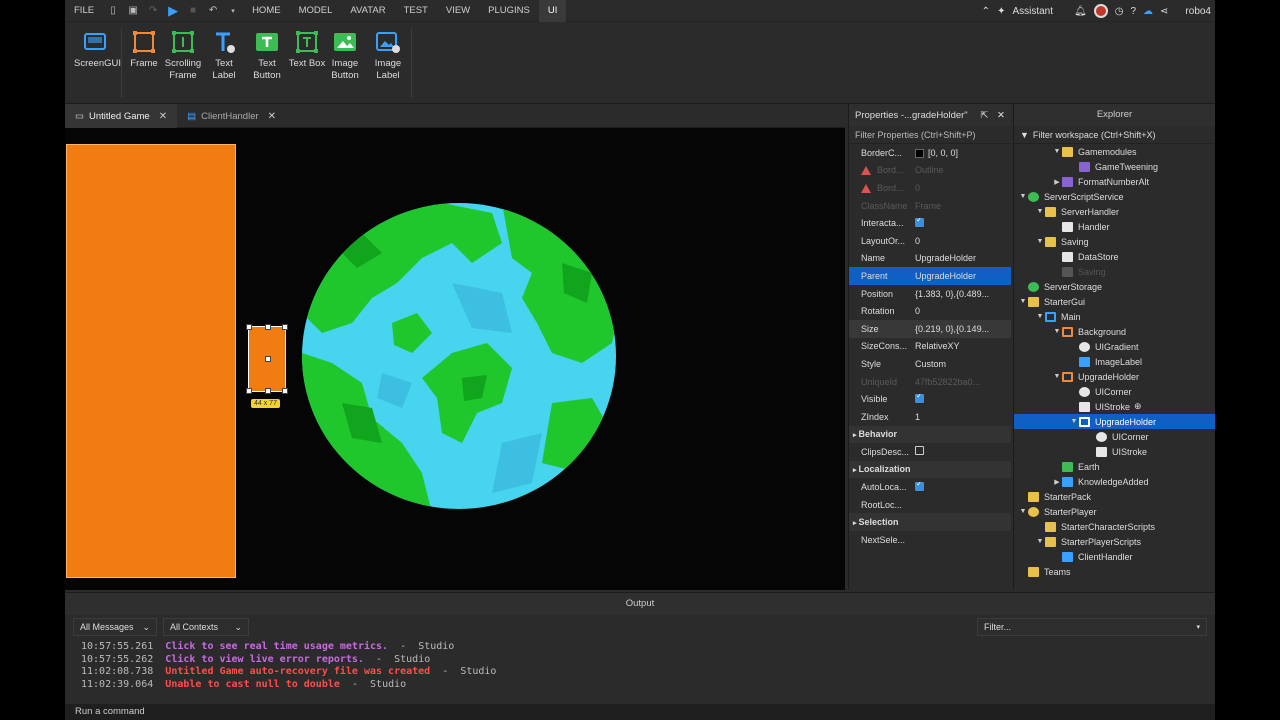 Image resolution: width=1280 pixels, height=720 pixels. I want to click on explorer-item: ClientHandler, so click(1114, 556).